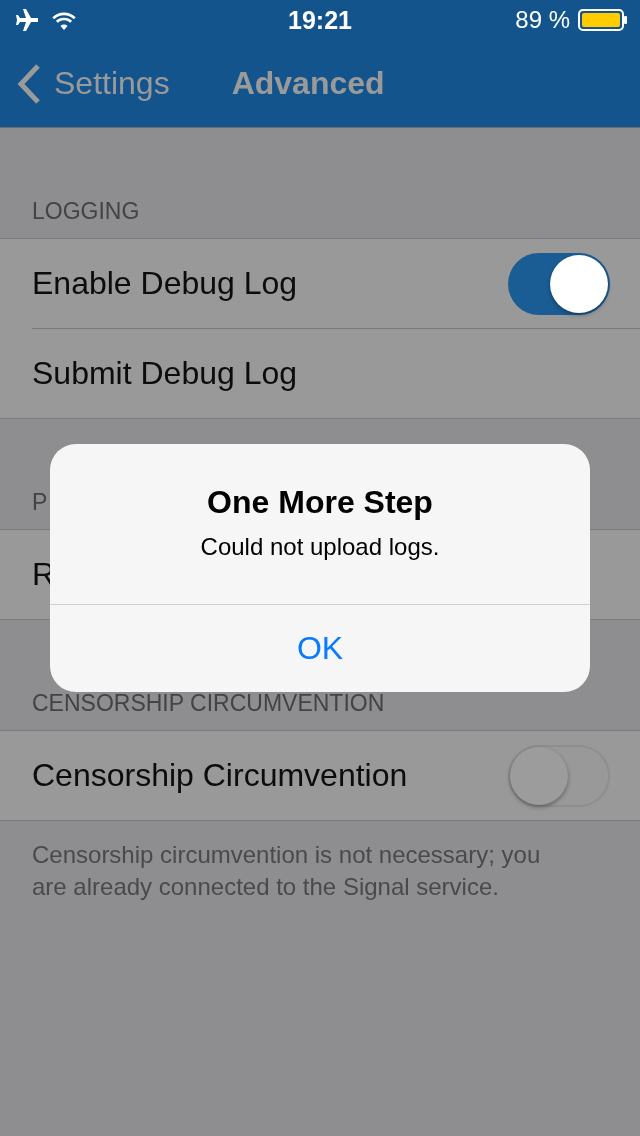 The image size is (640, 1136). What do you see at coordinates (165, 283) in the screenshot?
I see `row-label: Enable Debug Log` at bounding box center [165, 283].